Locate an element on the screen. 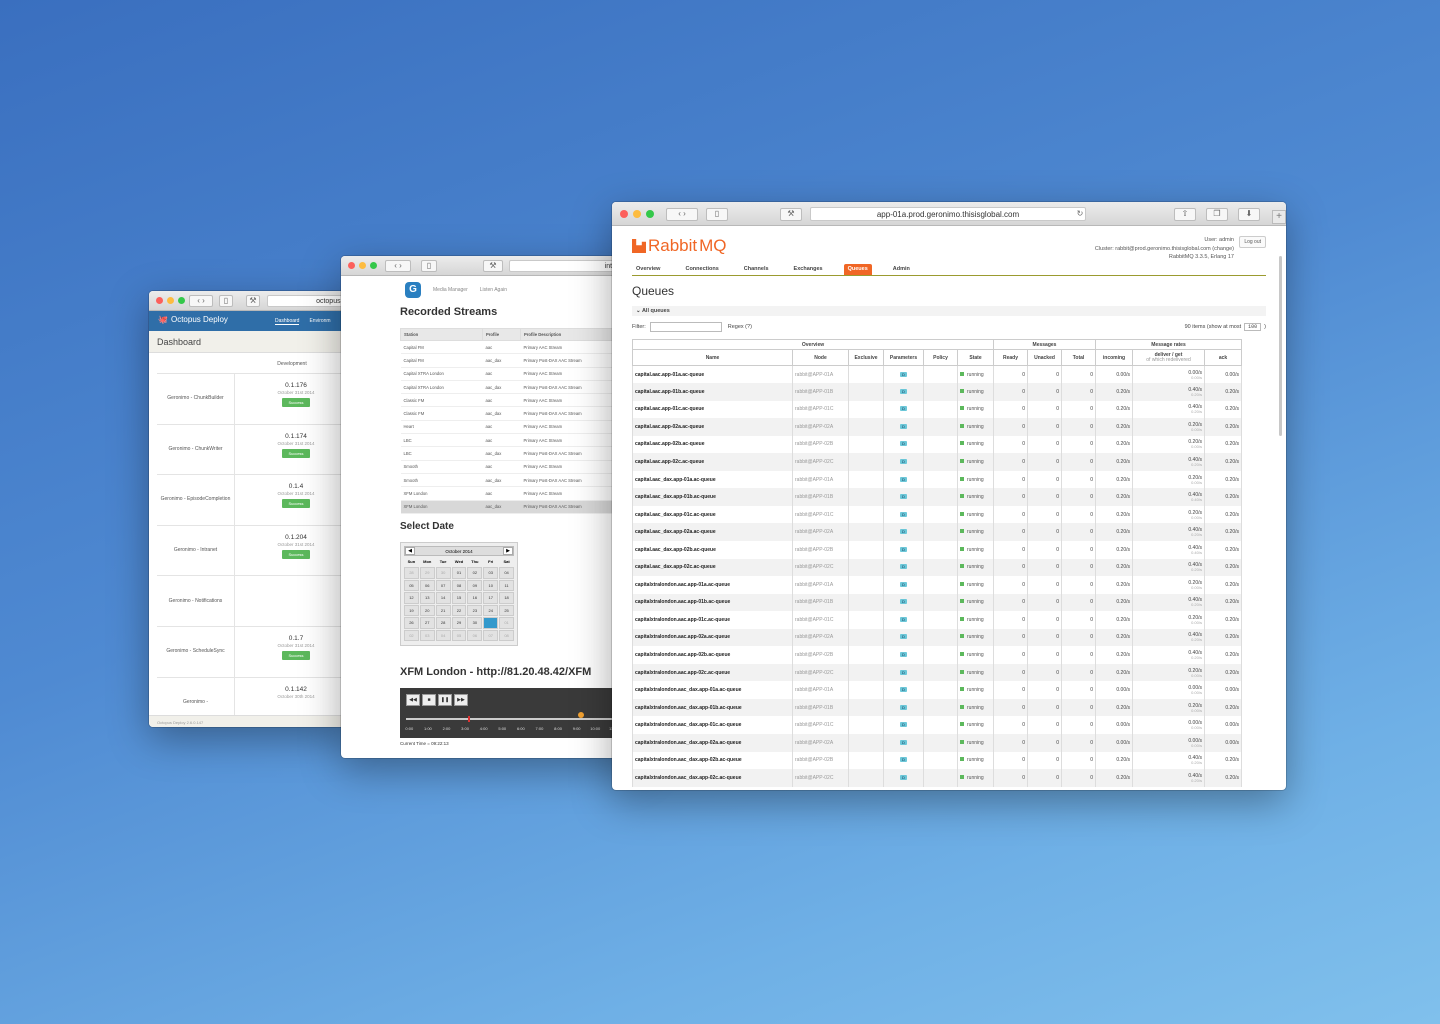 The height and width of the screenshot is (1024, 1440). octopus-logo: 🐙 Octopus Deploy is located at coordinates (193, 319).